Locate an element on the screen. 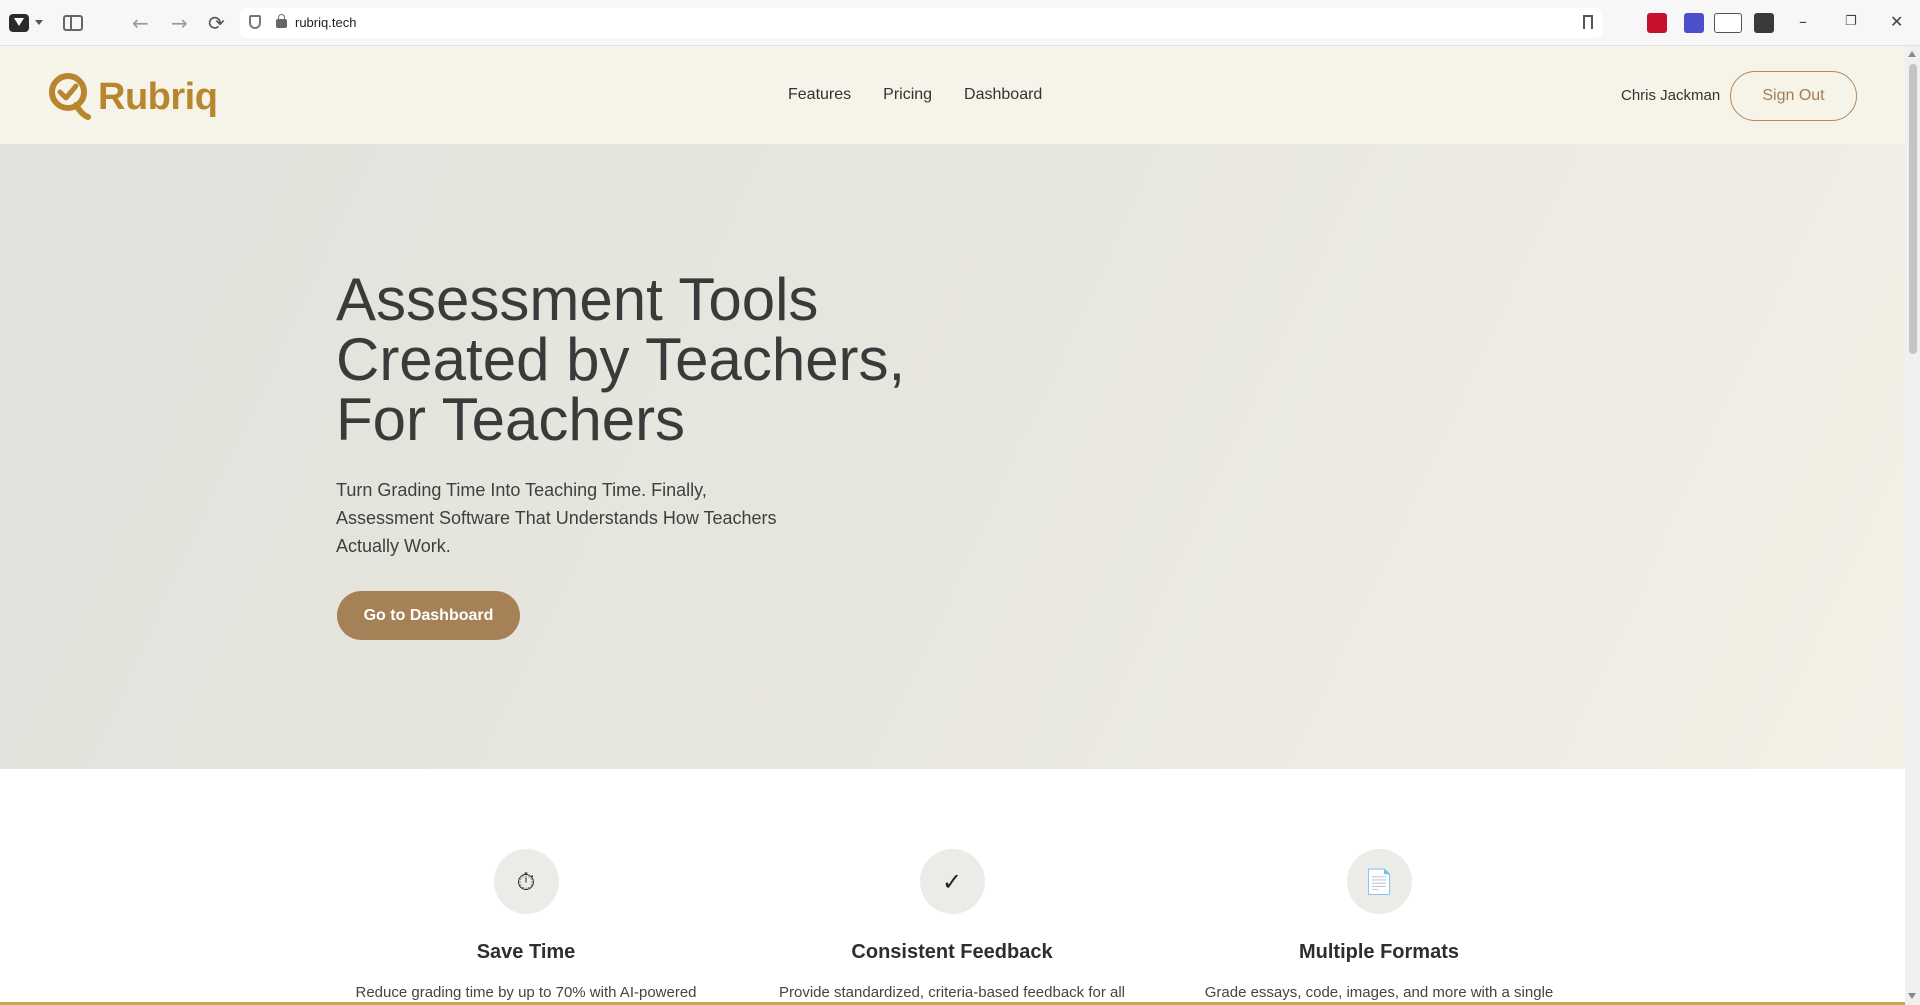 This screenshot has height=1005, width=1920. user-name: Chris Jackman is located at coordinates (1671, 95).